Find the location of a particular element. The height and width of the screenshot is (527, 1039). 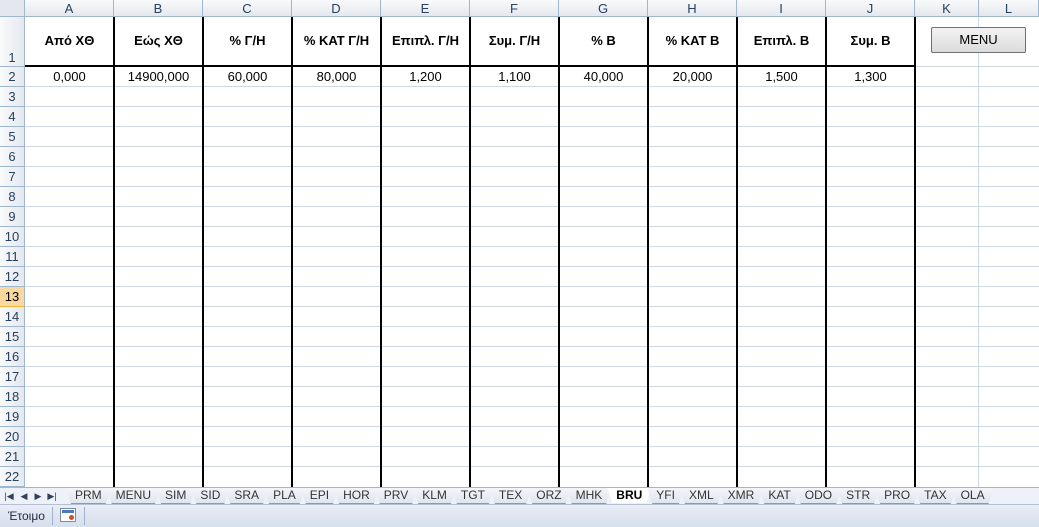

row-header-6: 6 is located at coordinates (12, 157).